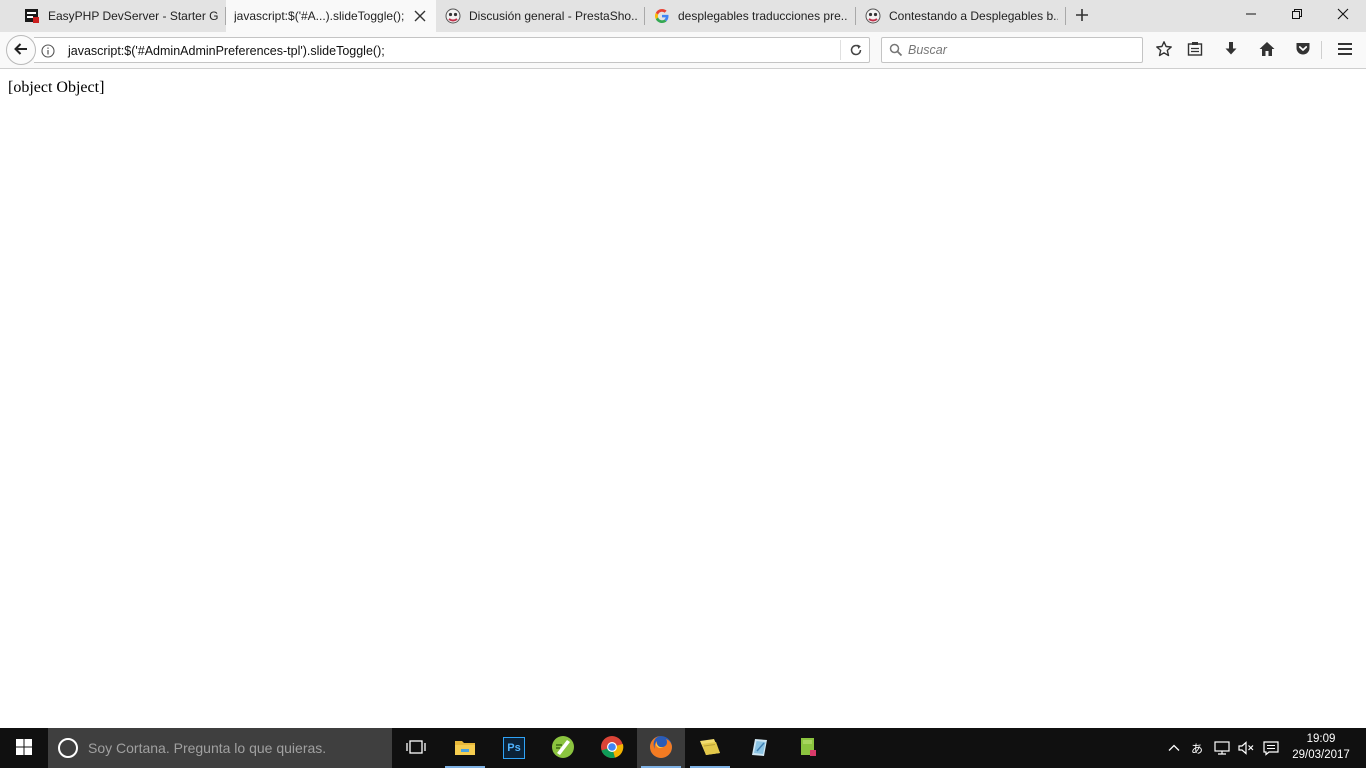  I want to click on volume-muted-icon, so click(1246, 748).